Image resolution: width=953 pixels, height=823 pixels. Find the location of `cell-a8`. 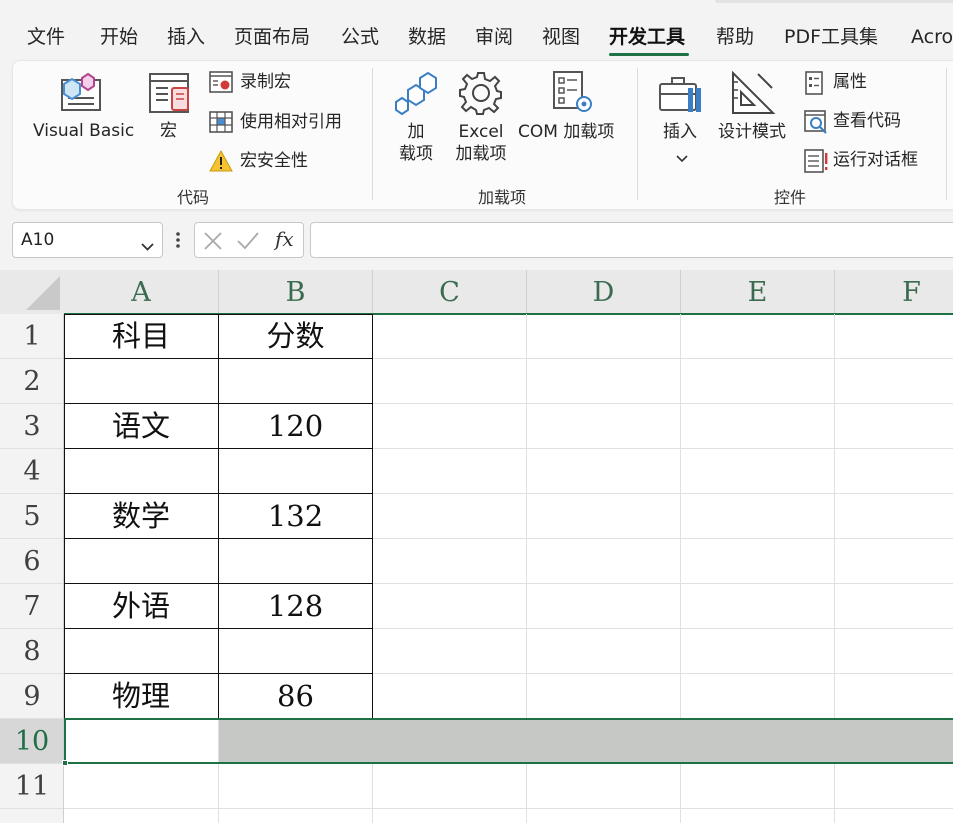

cell-a8 is located at coordinates (141, 651).